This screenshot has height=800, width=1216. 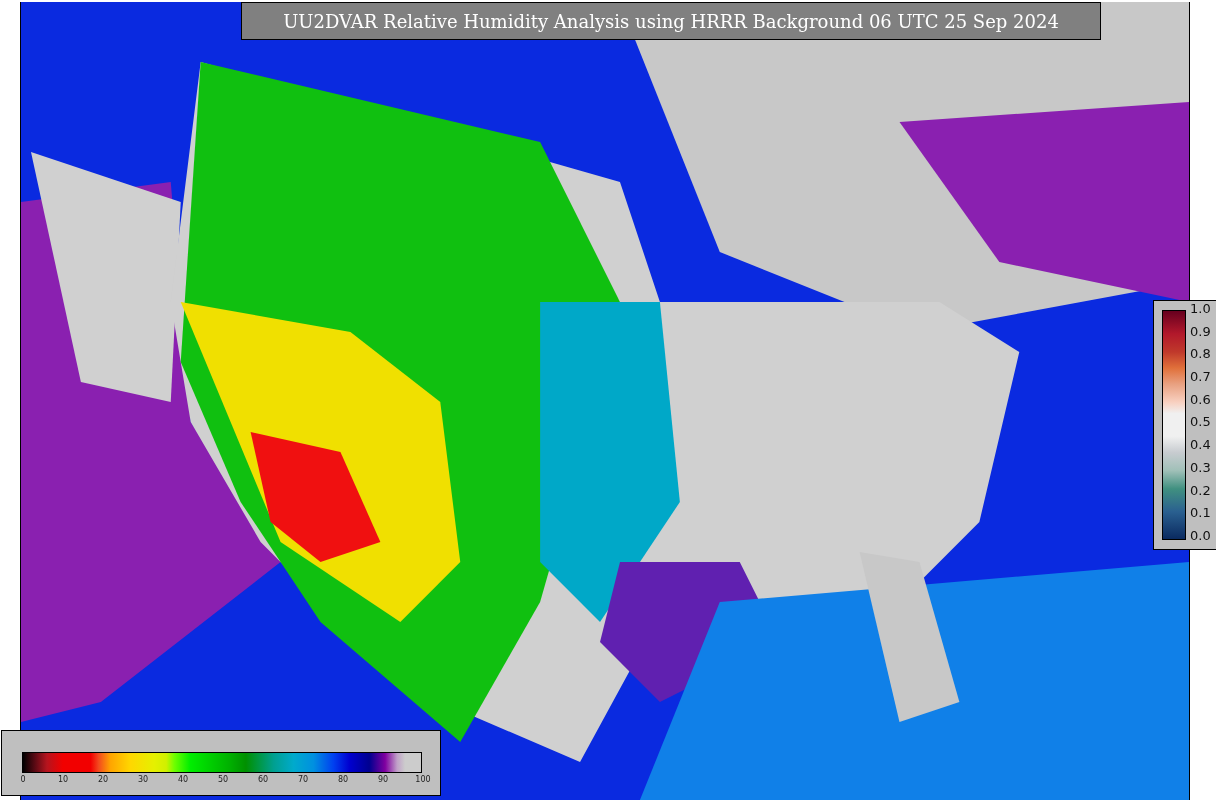 What do you see at coordinates (1200, 399) in the screenshot?
I see `tick-label: 0.6` at bounding box center [1200, 399].